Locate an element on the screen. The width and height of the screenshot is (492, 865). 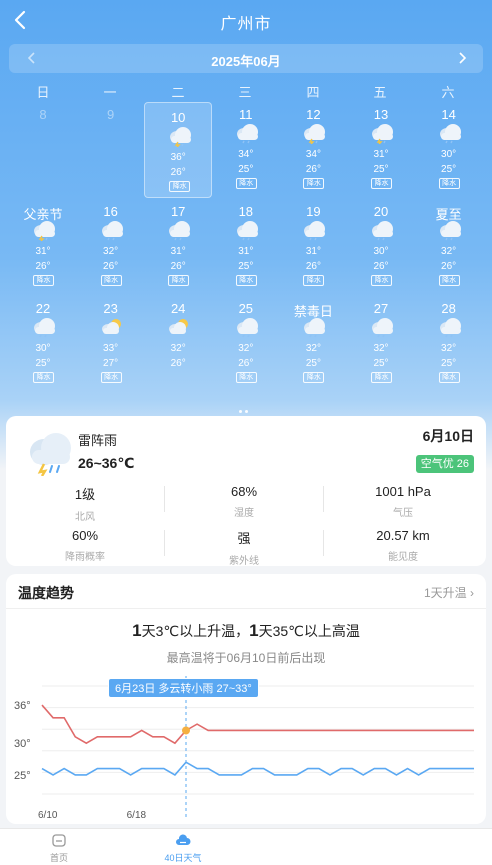
calendar-day: 8 is located at coordinates (43, 148).